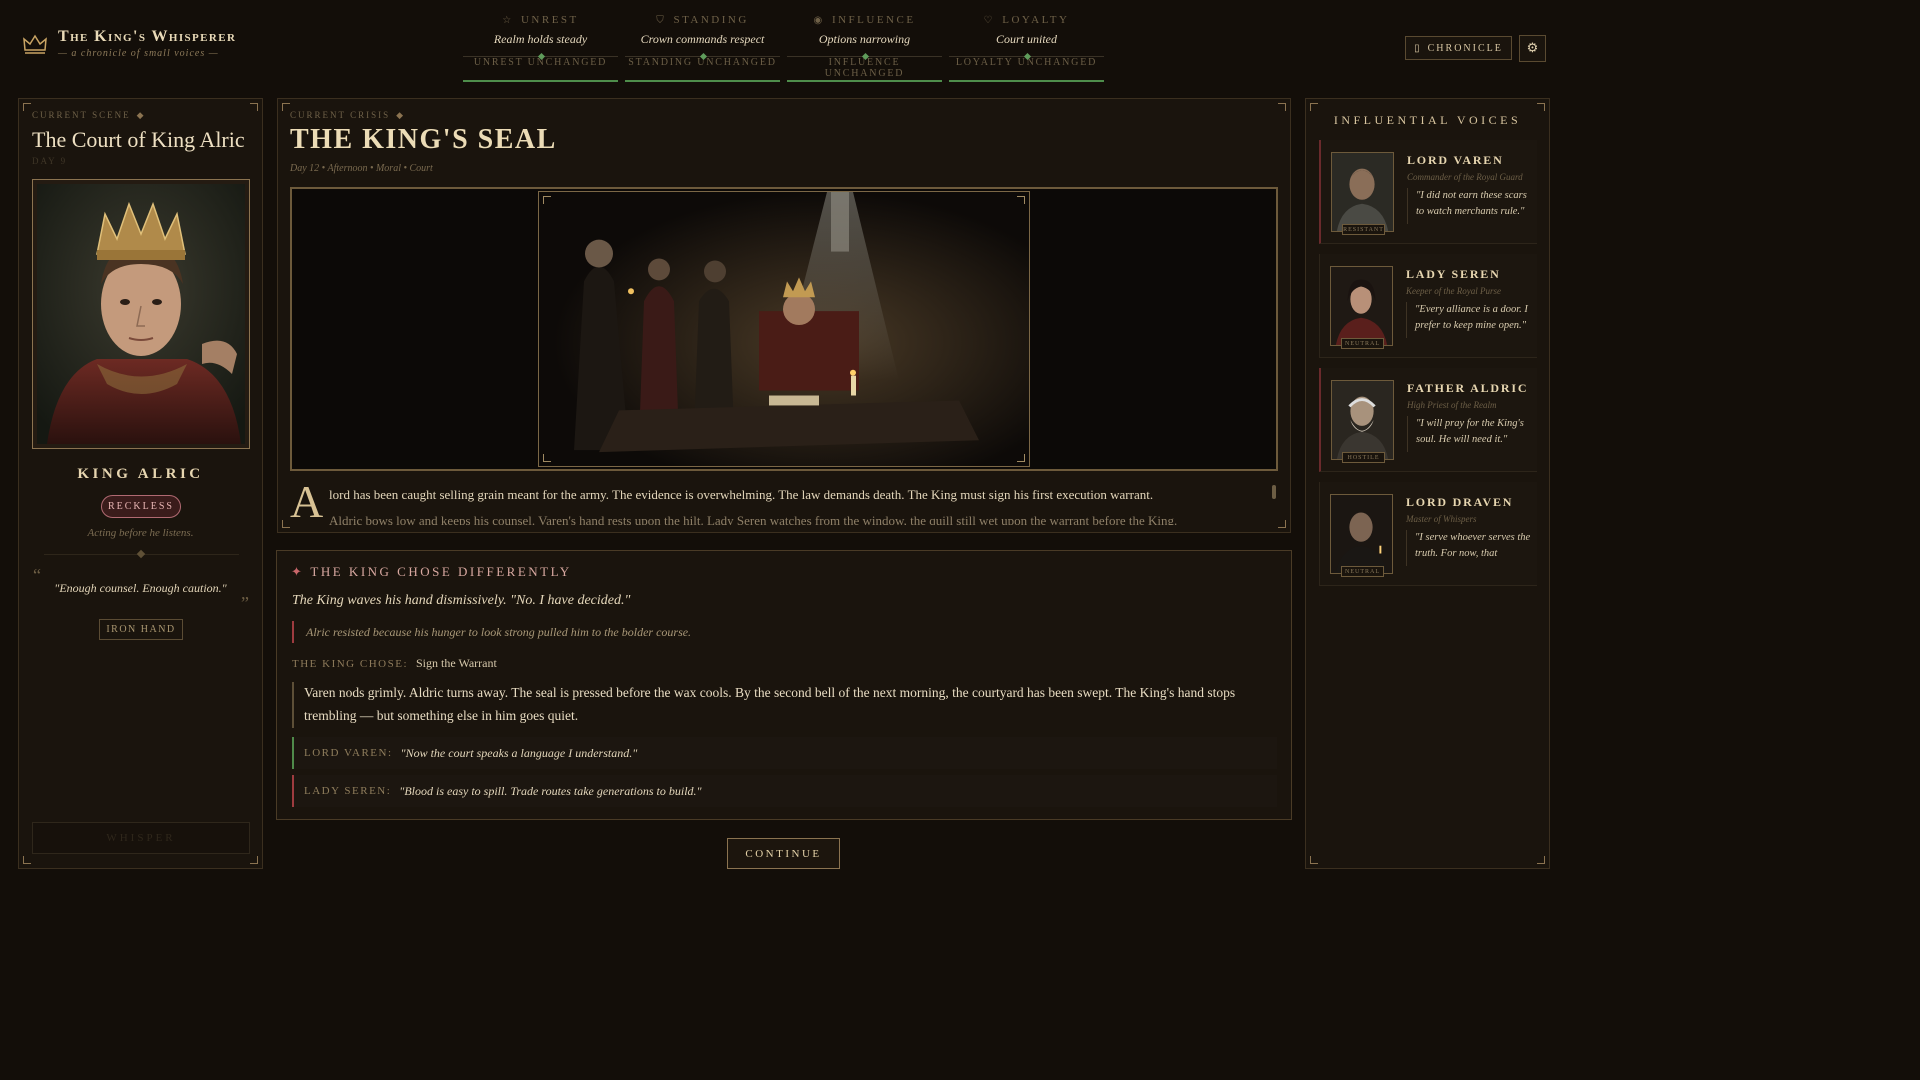  I want to click on voice-name: Lady Seren, so click(1453, 274).